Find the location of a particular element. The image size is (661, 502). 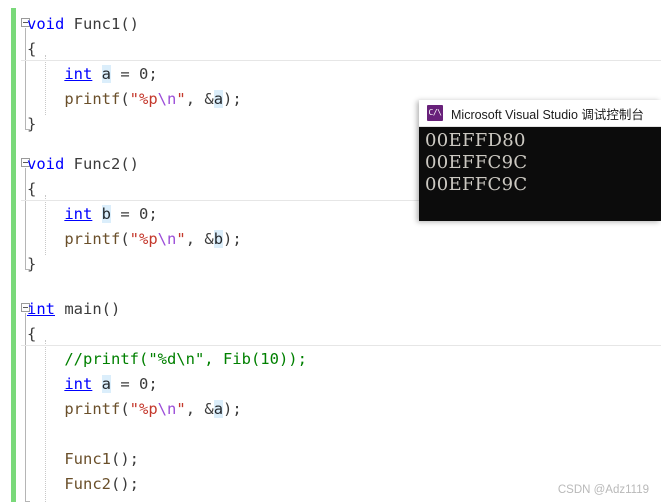

code-line: Func2(); is located at coordinates (83, 484).